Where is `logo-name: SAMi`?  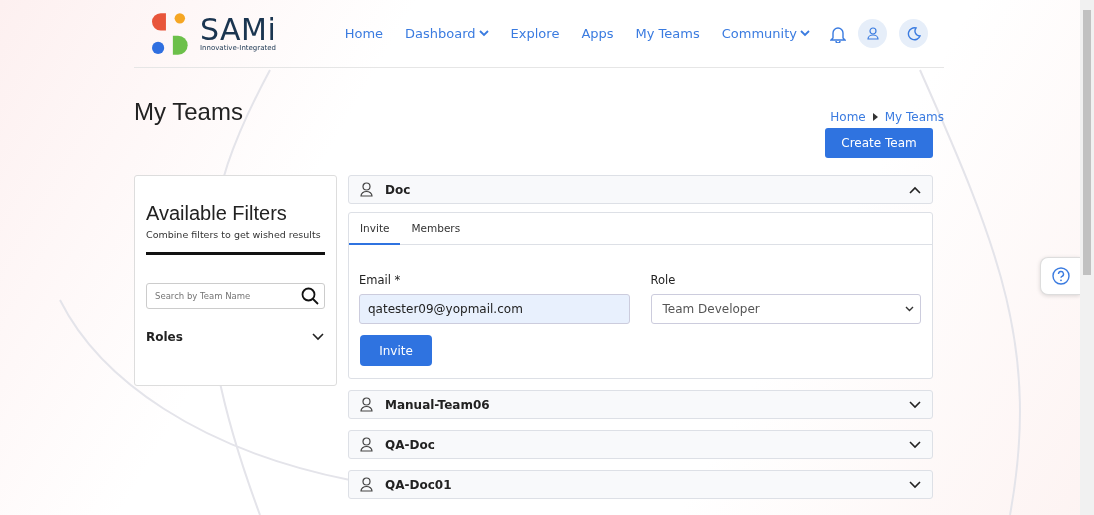 logo-name: SAMi is located at coordinates (238, 29).